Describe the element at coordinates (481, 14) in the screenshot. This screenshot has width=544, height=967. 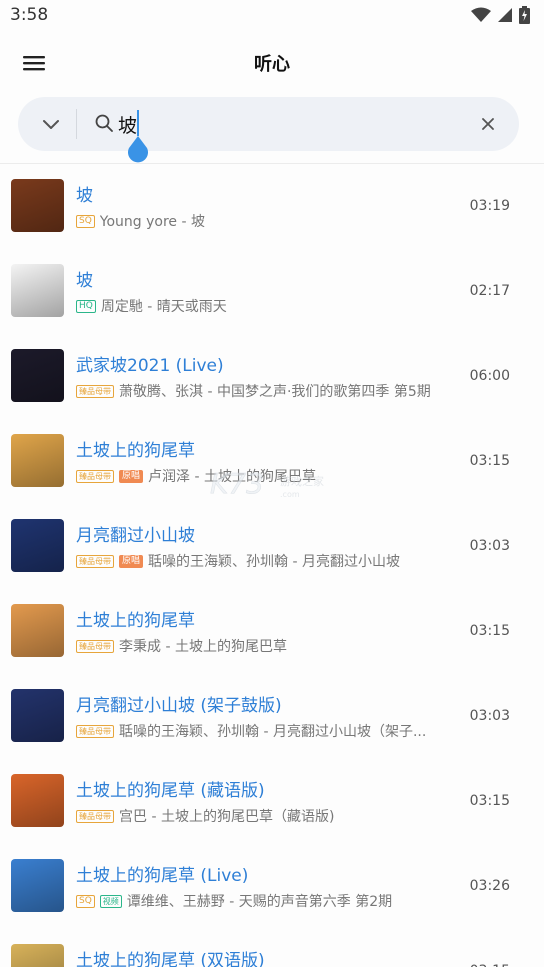
I see `wifi-icon` at that location.